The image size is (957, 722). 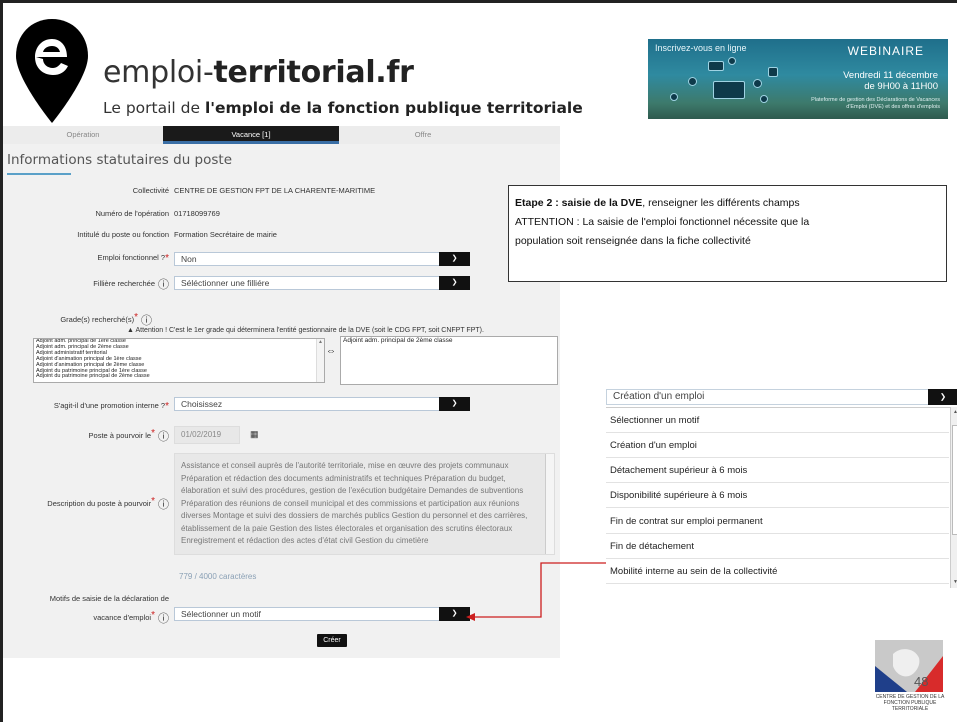 What do you see at coordinates (218, 576) in the screenshot?
I see `char-counter: 779 / 4000 caractères` at bounding box center [218, 576].